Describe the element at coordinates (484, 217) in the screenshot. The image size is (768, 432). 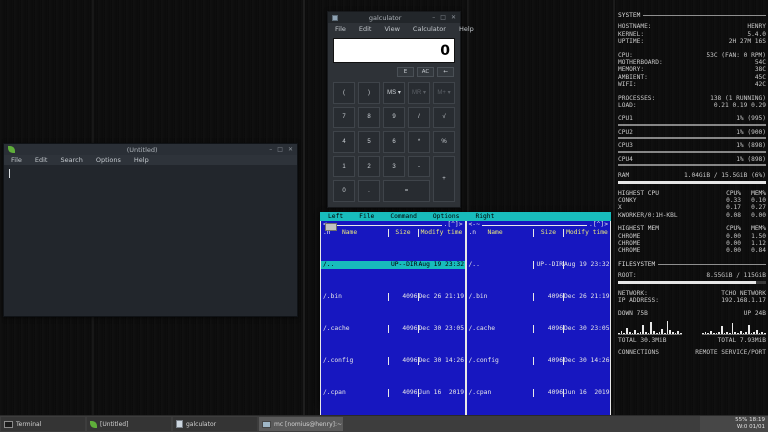
I see `mc-menu-item: Right` at that location.